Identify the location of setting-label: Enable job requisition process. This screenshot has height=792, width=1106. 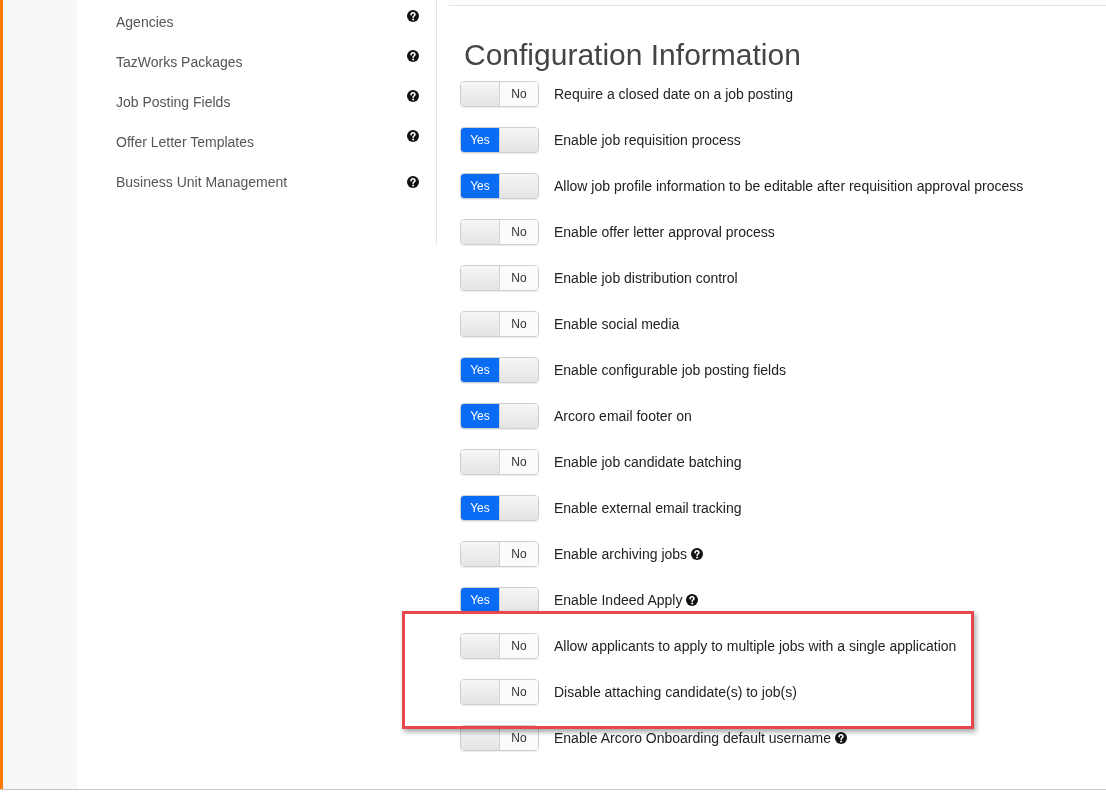
(647, 140).